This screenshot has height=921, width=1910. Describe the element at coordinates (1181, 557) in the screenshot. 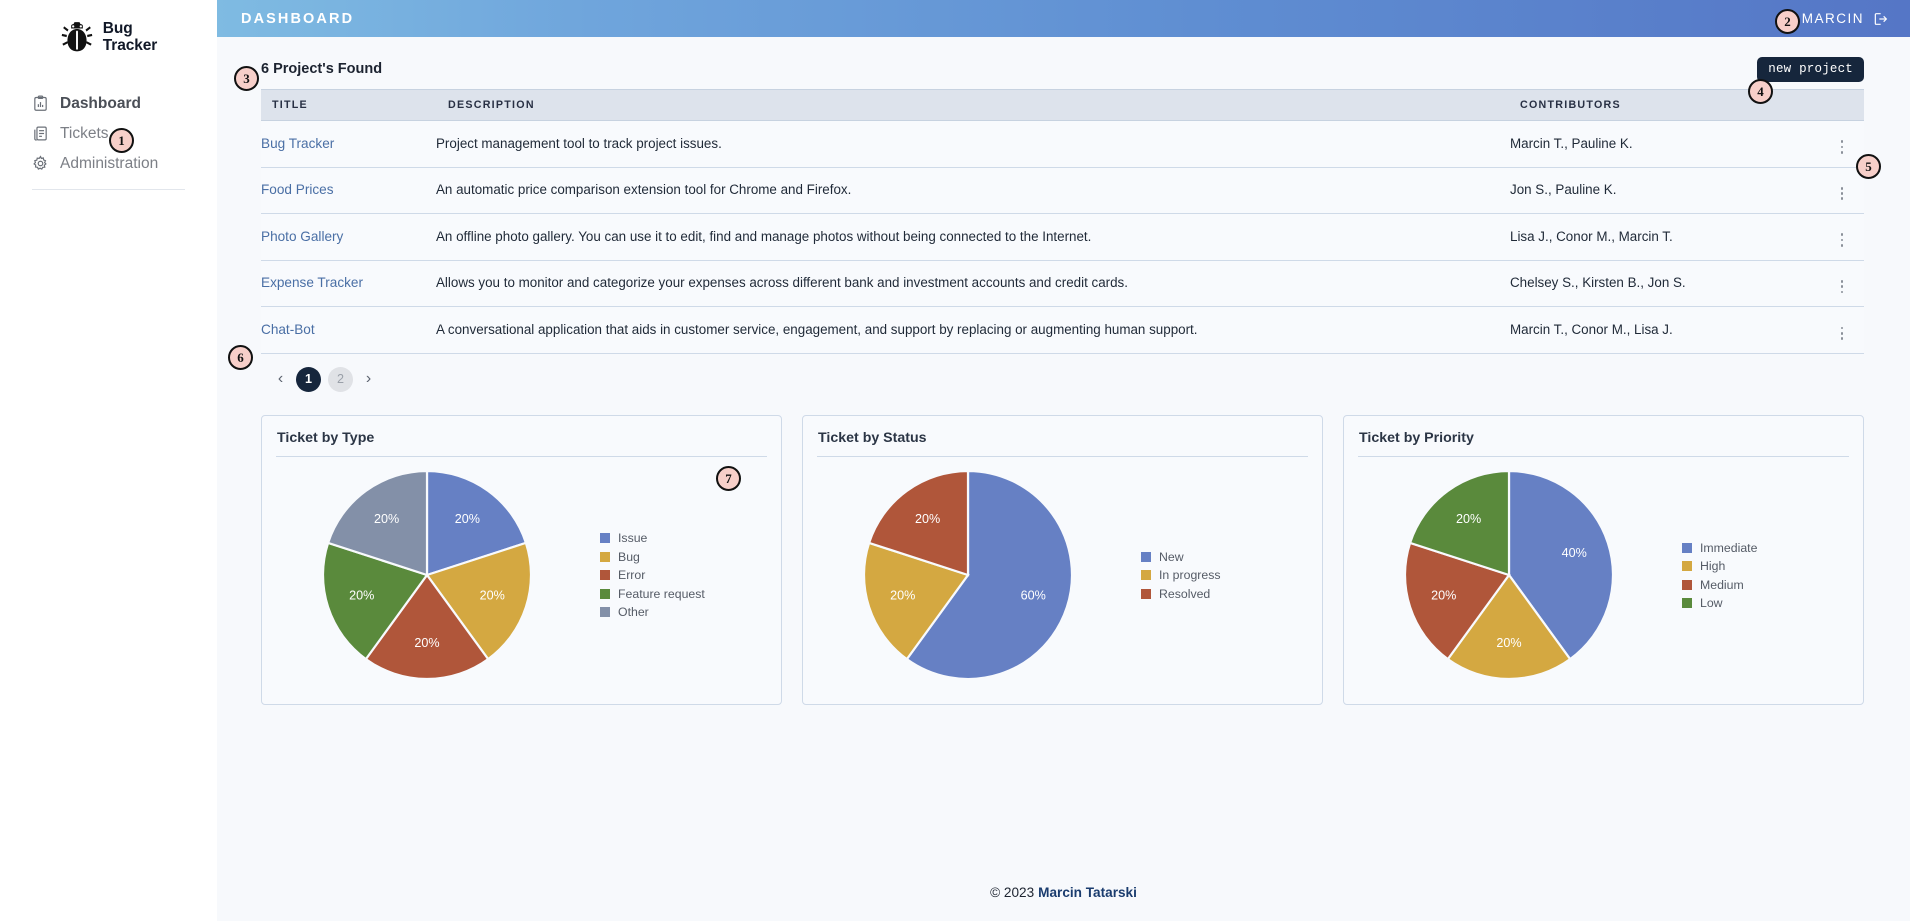

I see `legend-item: New` at that location.